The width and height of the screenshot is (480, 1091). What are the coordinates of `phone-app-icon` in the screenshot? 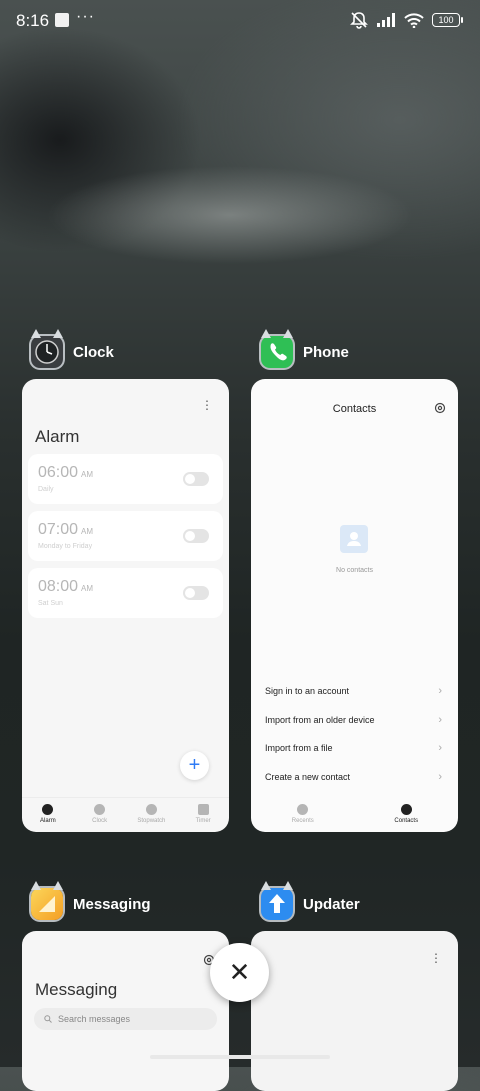 It's located at (277, 348).